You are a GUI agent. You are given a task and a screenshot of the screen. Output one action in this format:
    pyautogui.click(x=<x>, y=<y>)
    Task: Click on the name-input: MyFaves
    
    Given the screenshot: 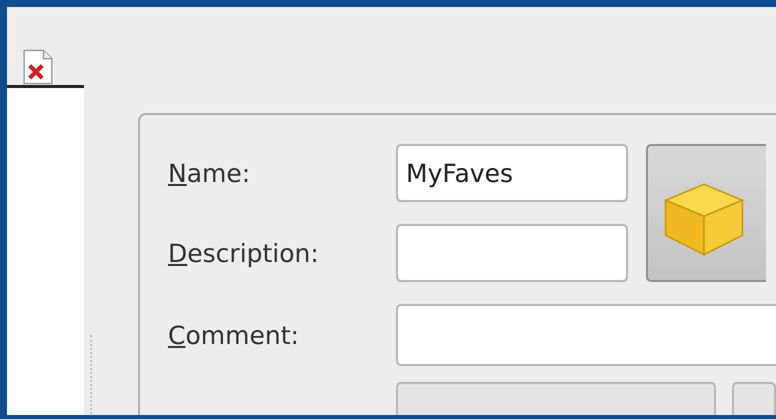 What is the action you would take?
    pyautogui.click(x=512, y=173)
    